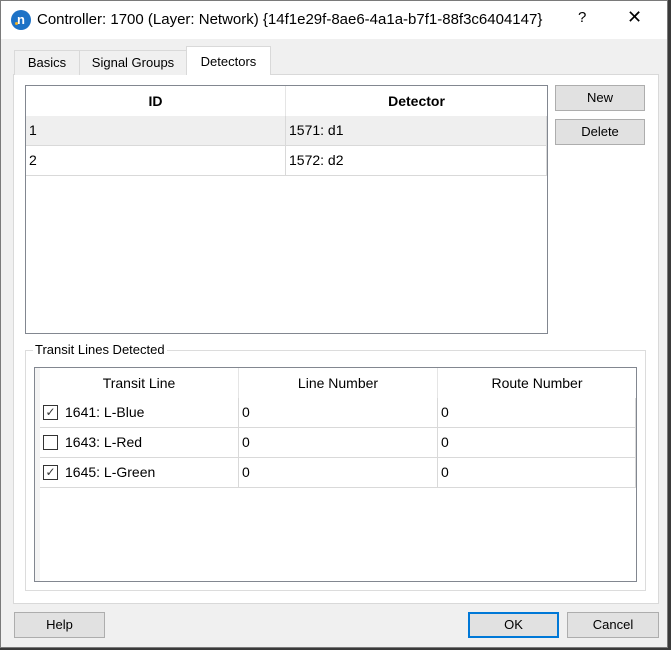 Image resolution: width=671 pixels, height=650 pixels. Describe the element at coordinates (59, 625) in the screenshot. I see `help-button: Help` at that location.